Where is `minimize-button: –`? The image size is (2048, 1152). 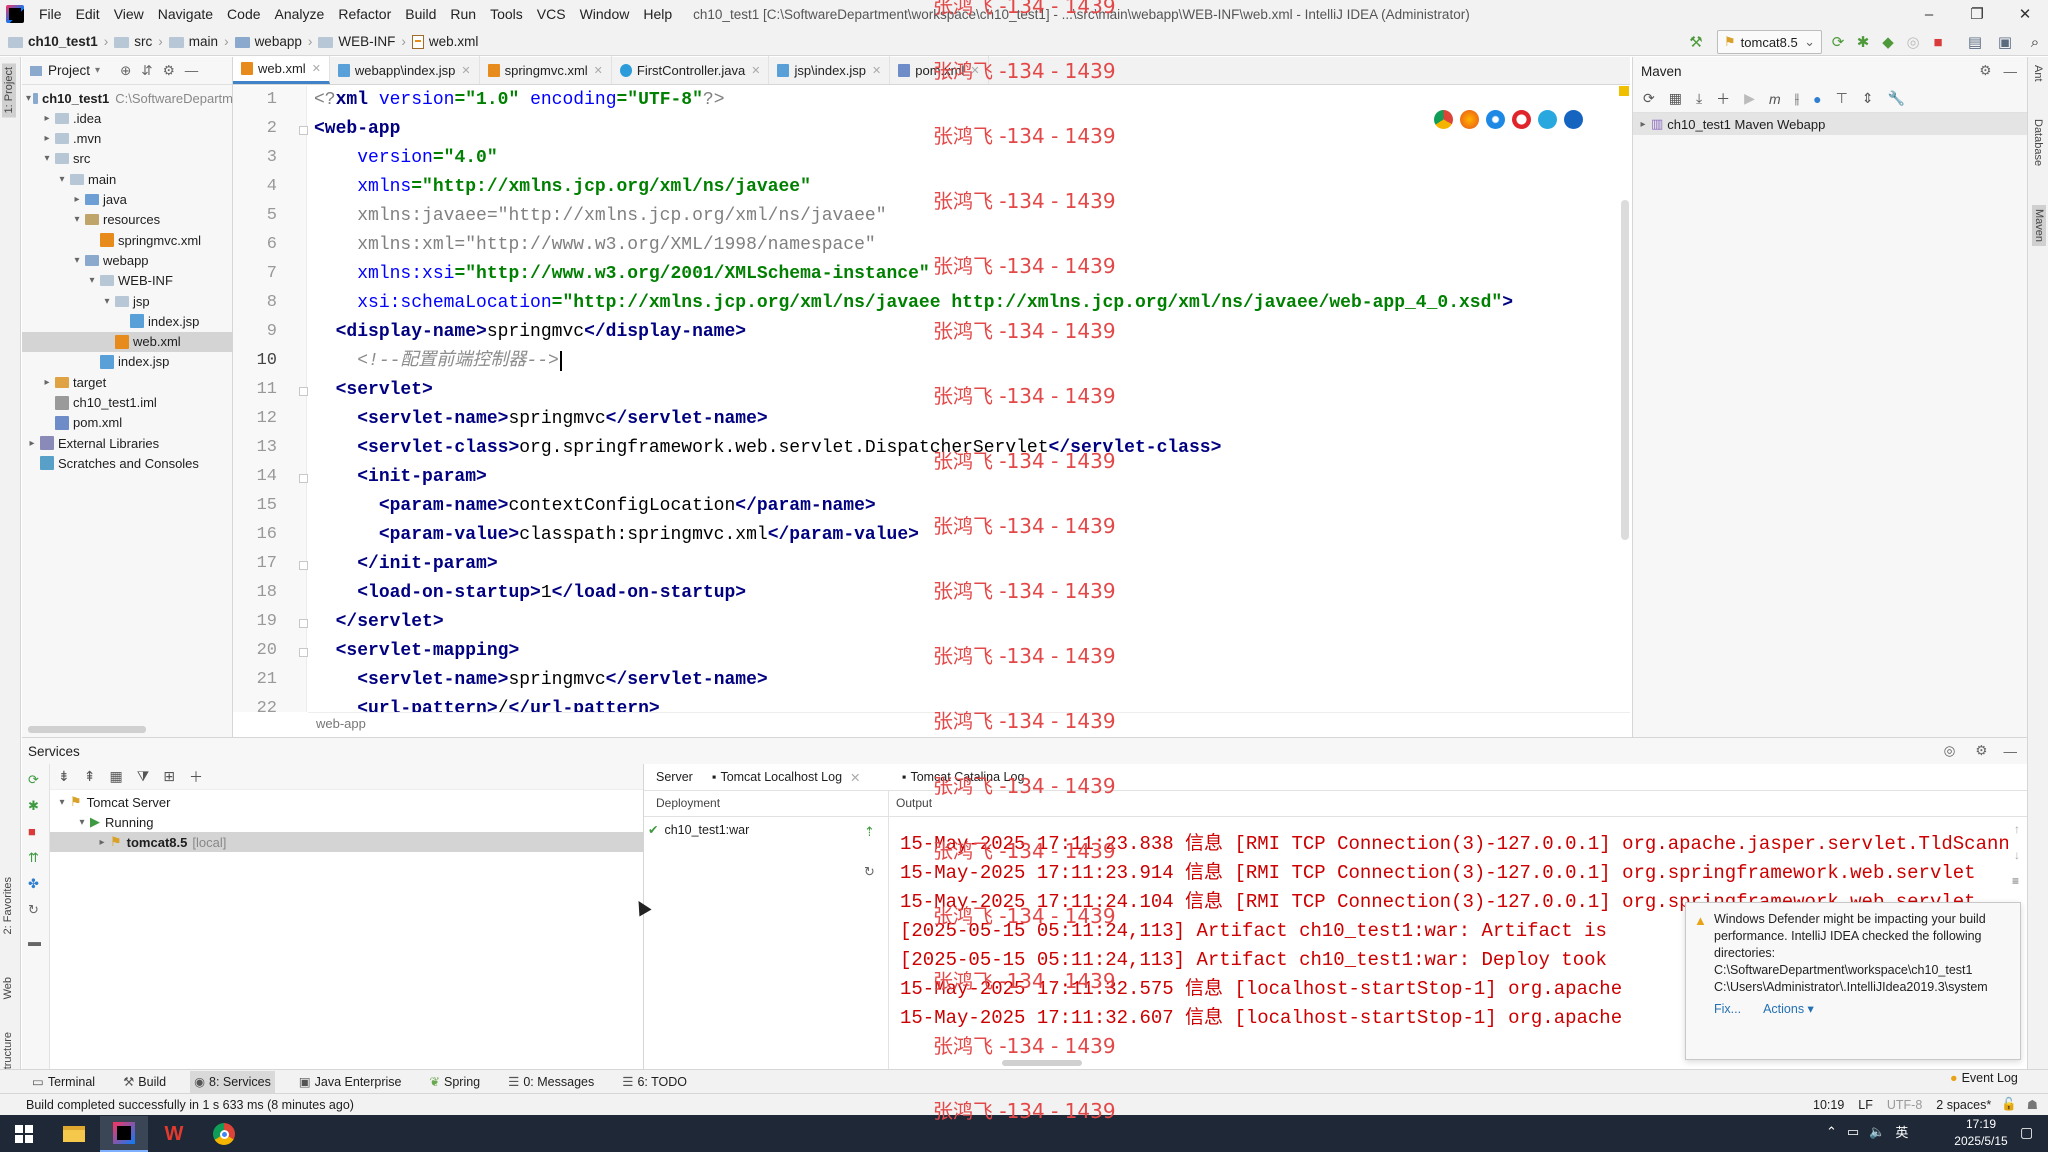
minimize-button: – is located at coordinates (1929, 14).